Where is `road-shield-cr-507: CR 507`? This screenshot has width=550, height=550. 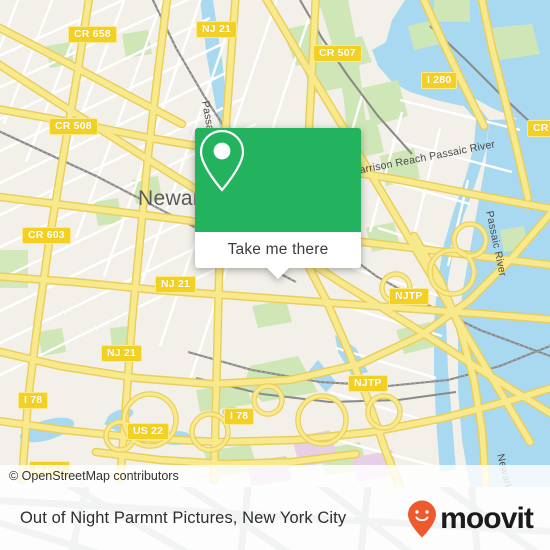
road-shield-cr-507: CR 507 is located at coordinates (337, 53).